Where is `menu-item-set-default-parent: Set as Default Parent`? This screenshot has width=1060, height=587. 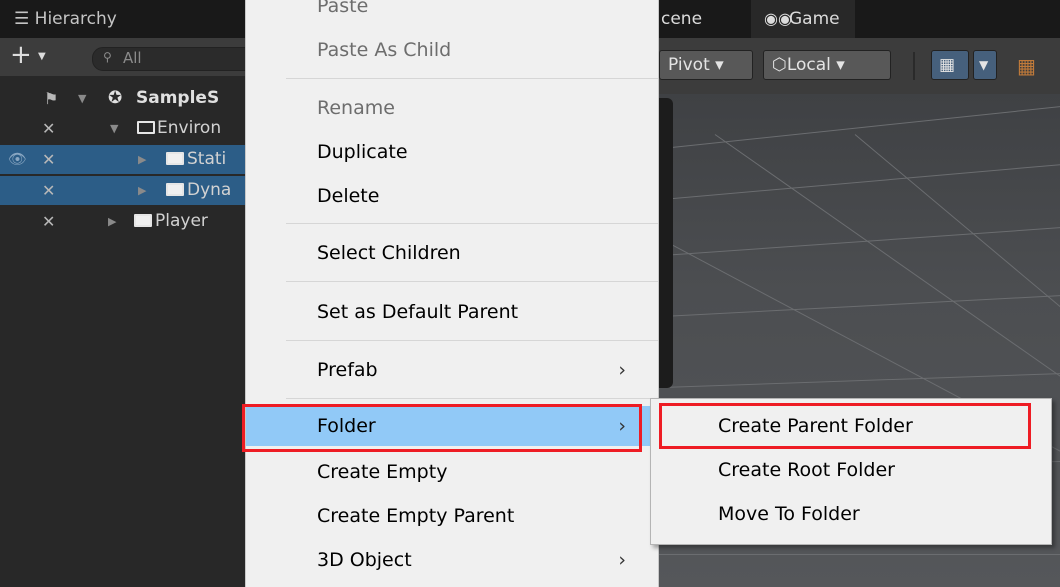
menu-item-set-default-parent: Set as Default Parent is located at coordinates (452, 312).